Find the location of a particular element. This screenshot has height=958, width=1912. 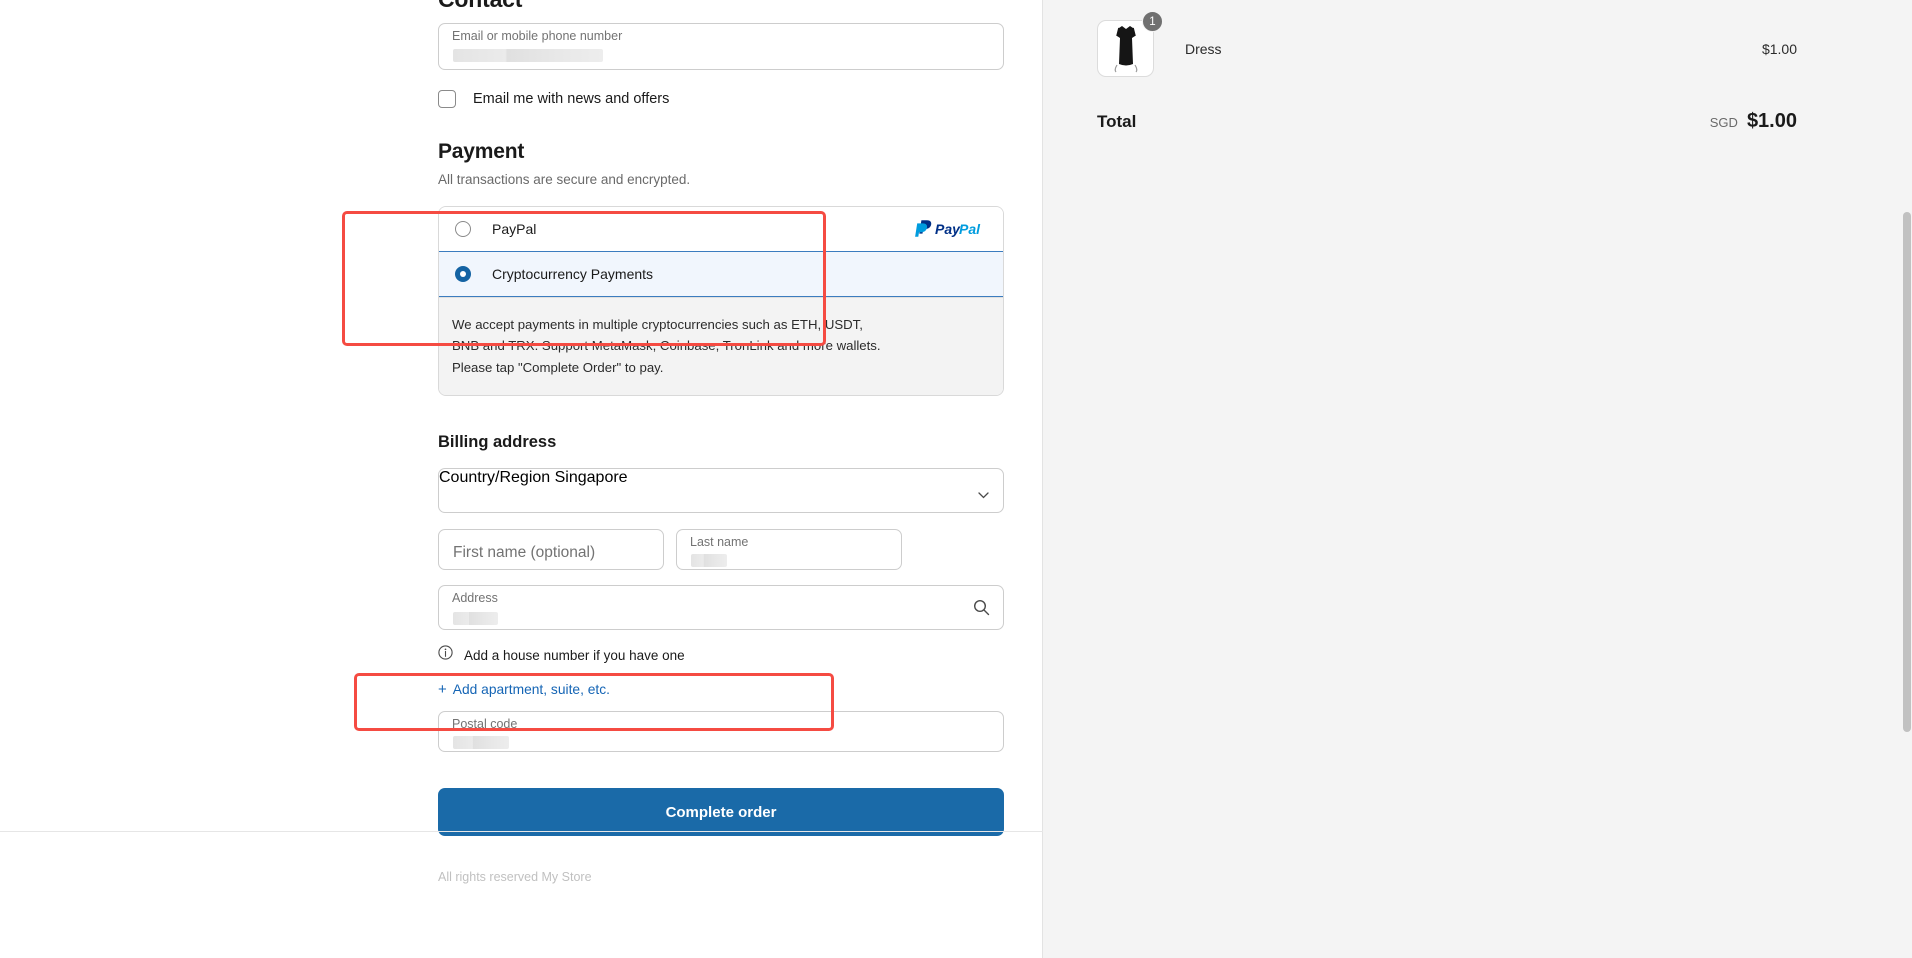

postal-code-redacted-value is located at coordinates (481, 743).